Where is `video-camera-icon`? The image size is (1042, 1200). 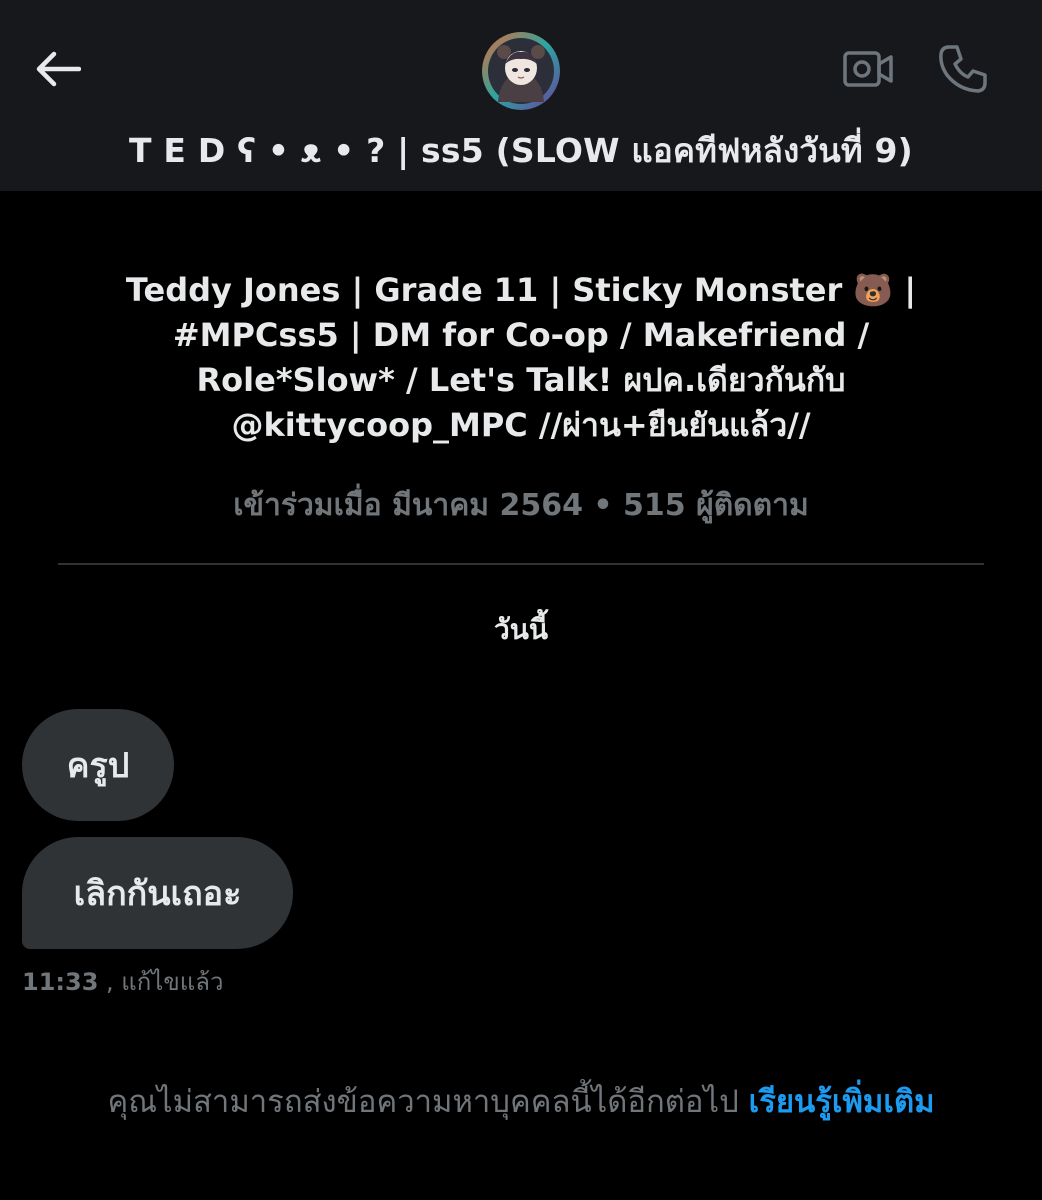 video-camera-icon is located at coordinates (868, 69).